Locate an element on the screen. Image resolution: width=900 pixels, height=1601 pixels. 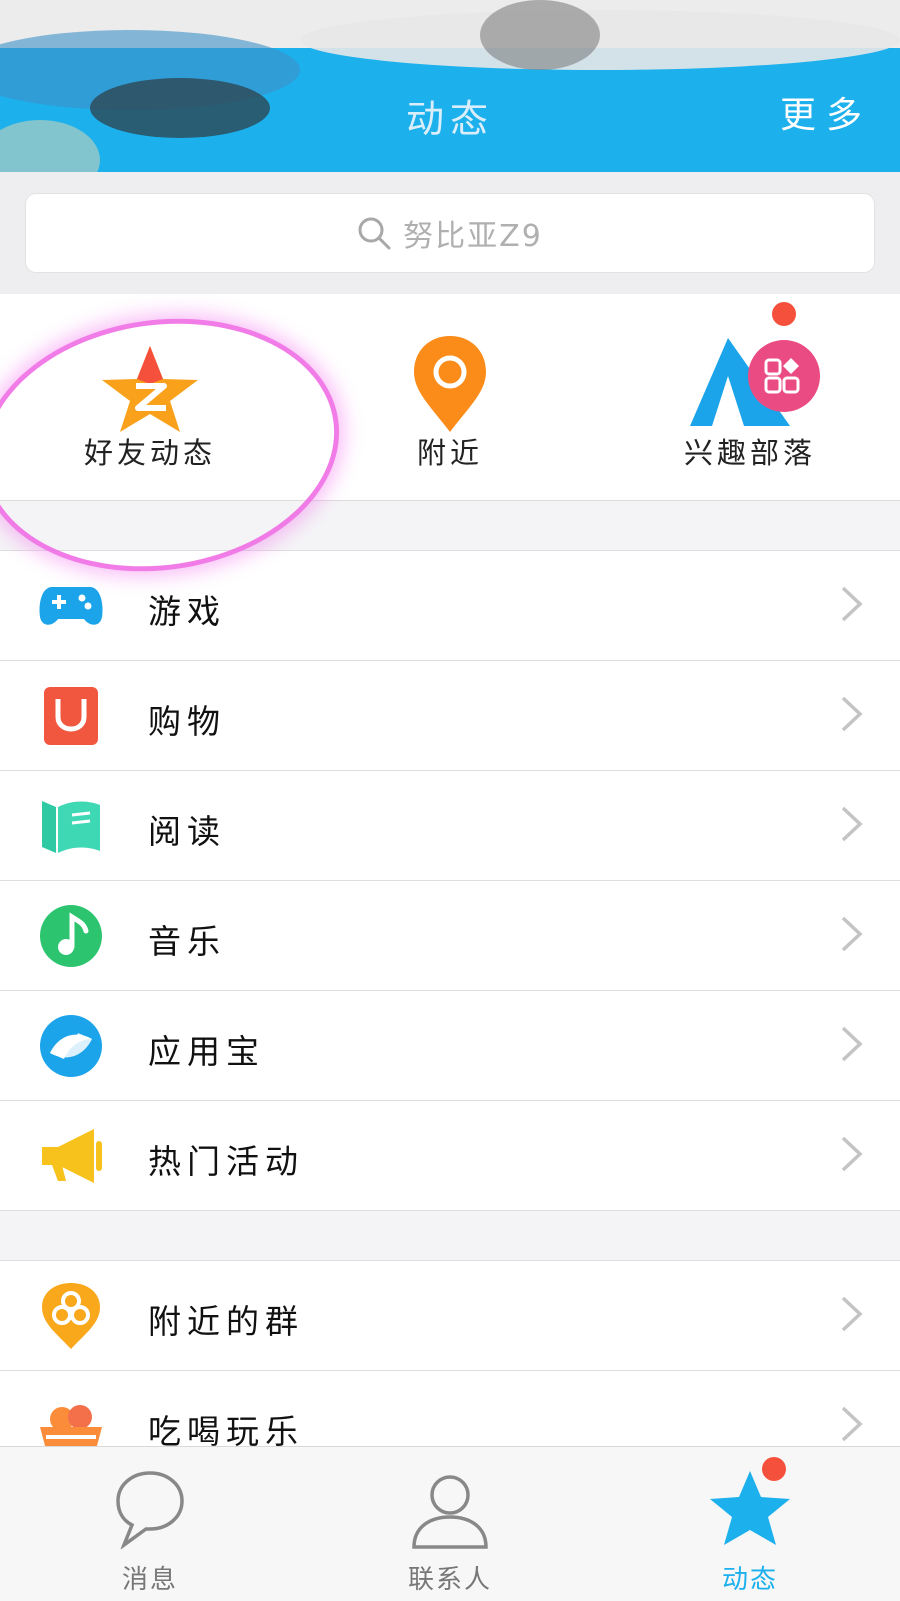
tab-label: 联系人 is located at coordinates (449, 1580).